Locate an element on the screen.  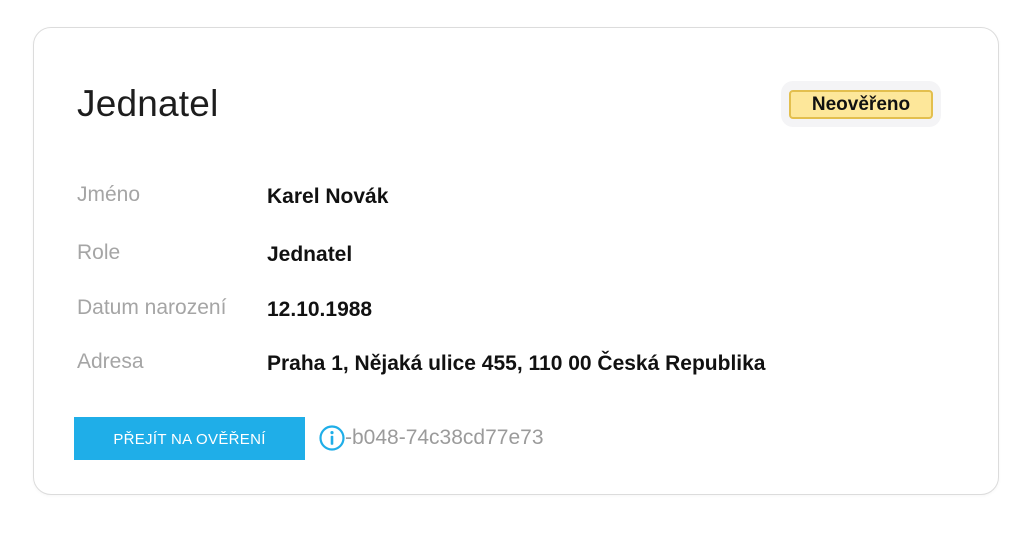
status-badge: Neověřeno is located at coordinates (861, 104).